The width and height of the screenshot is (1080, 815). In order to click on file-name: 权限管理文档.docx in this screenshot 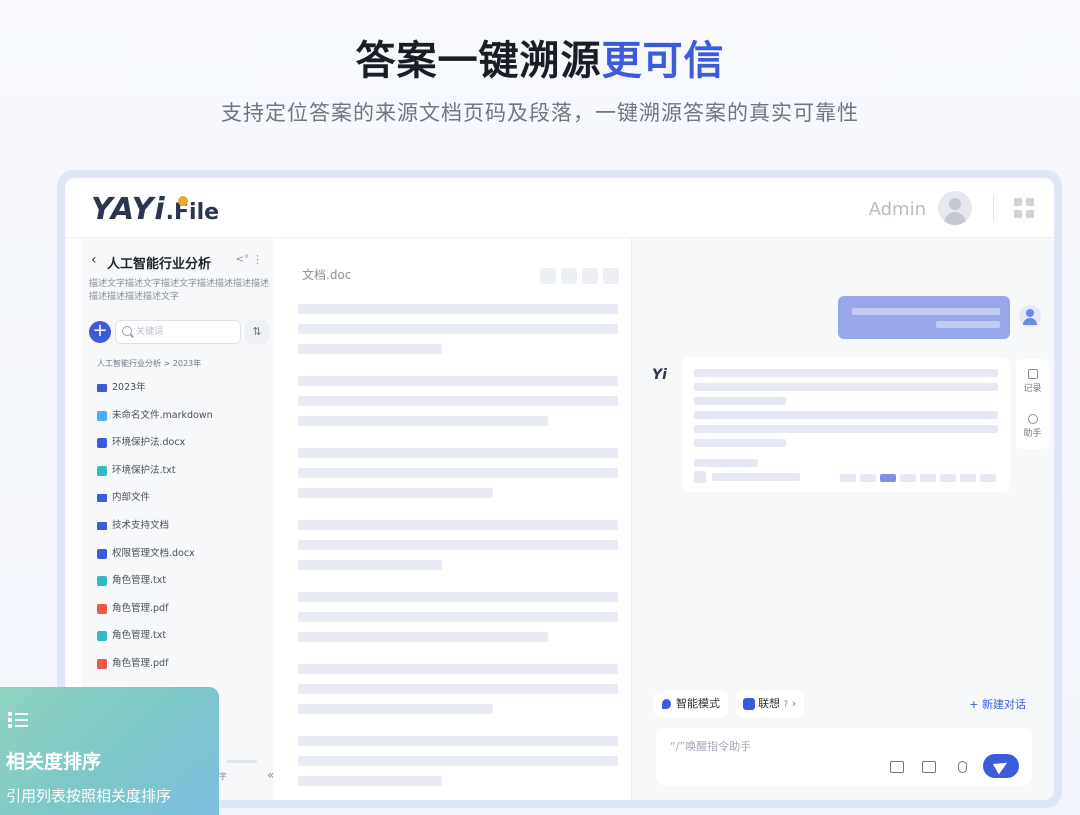, I will do `click(153, 553)`.